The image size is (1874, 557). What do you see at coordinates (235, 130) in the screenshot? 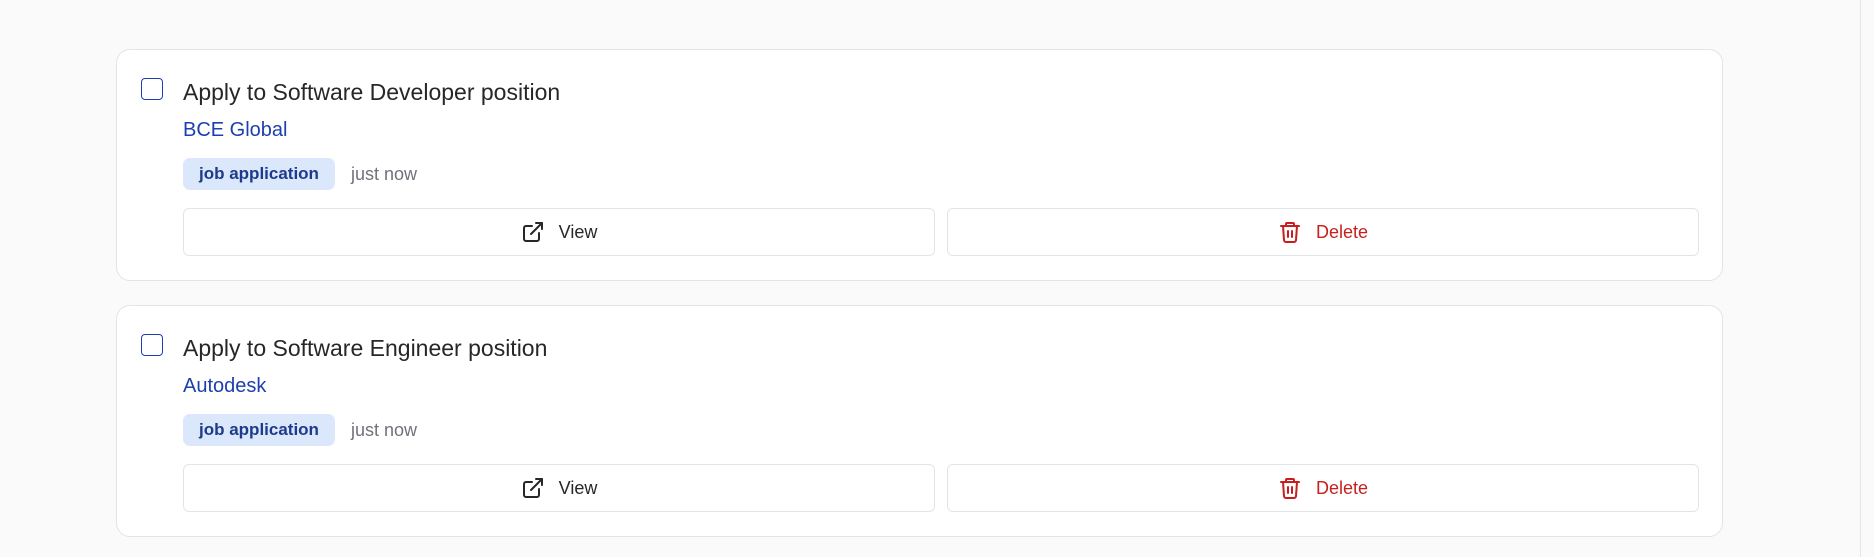
I see `company-link: BCE Global` at bounding box center [235, 130].